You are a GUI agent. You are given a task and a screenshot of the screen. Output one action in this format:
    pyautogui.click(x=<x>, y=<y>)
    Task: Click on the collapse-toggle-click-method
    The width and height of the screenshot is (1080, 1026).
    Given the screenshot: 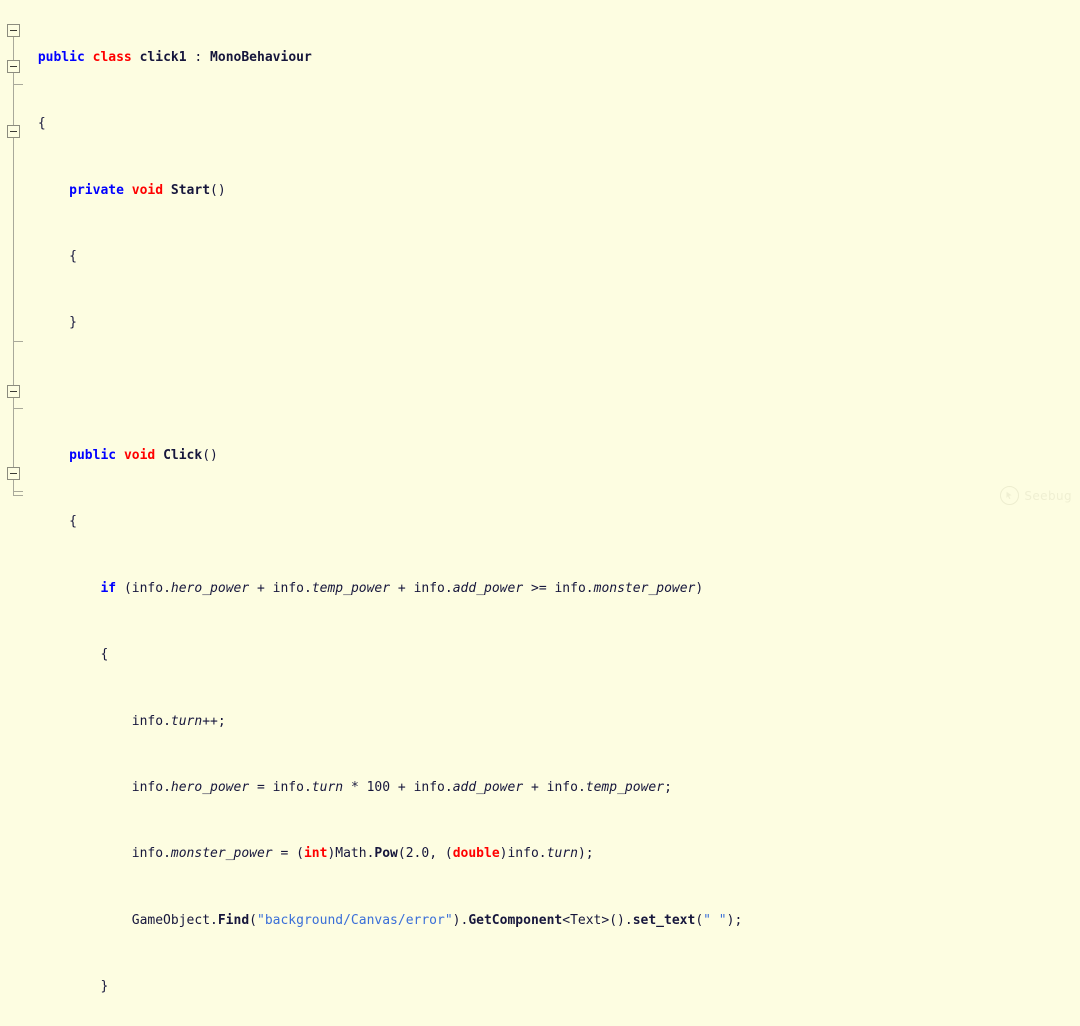 What is the action you would take?
    pyautogui.click(x=13, y=131)
    